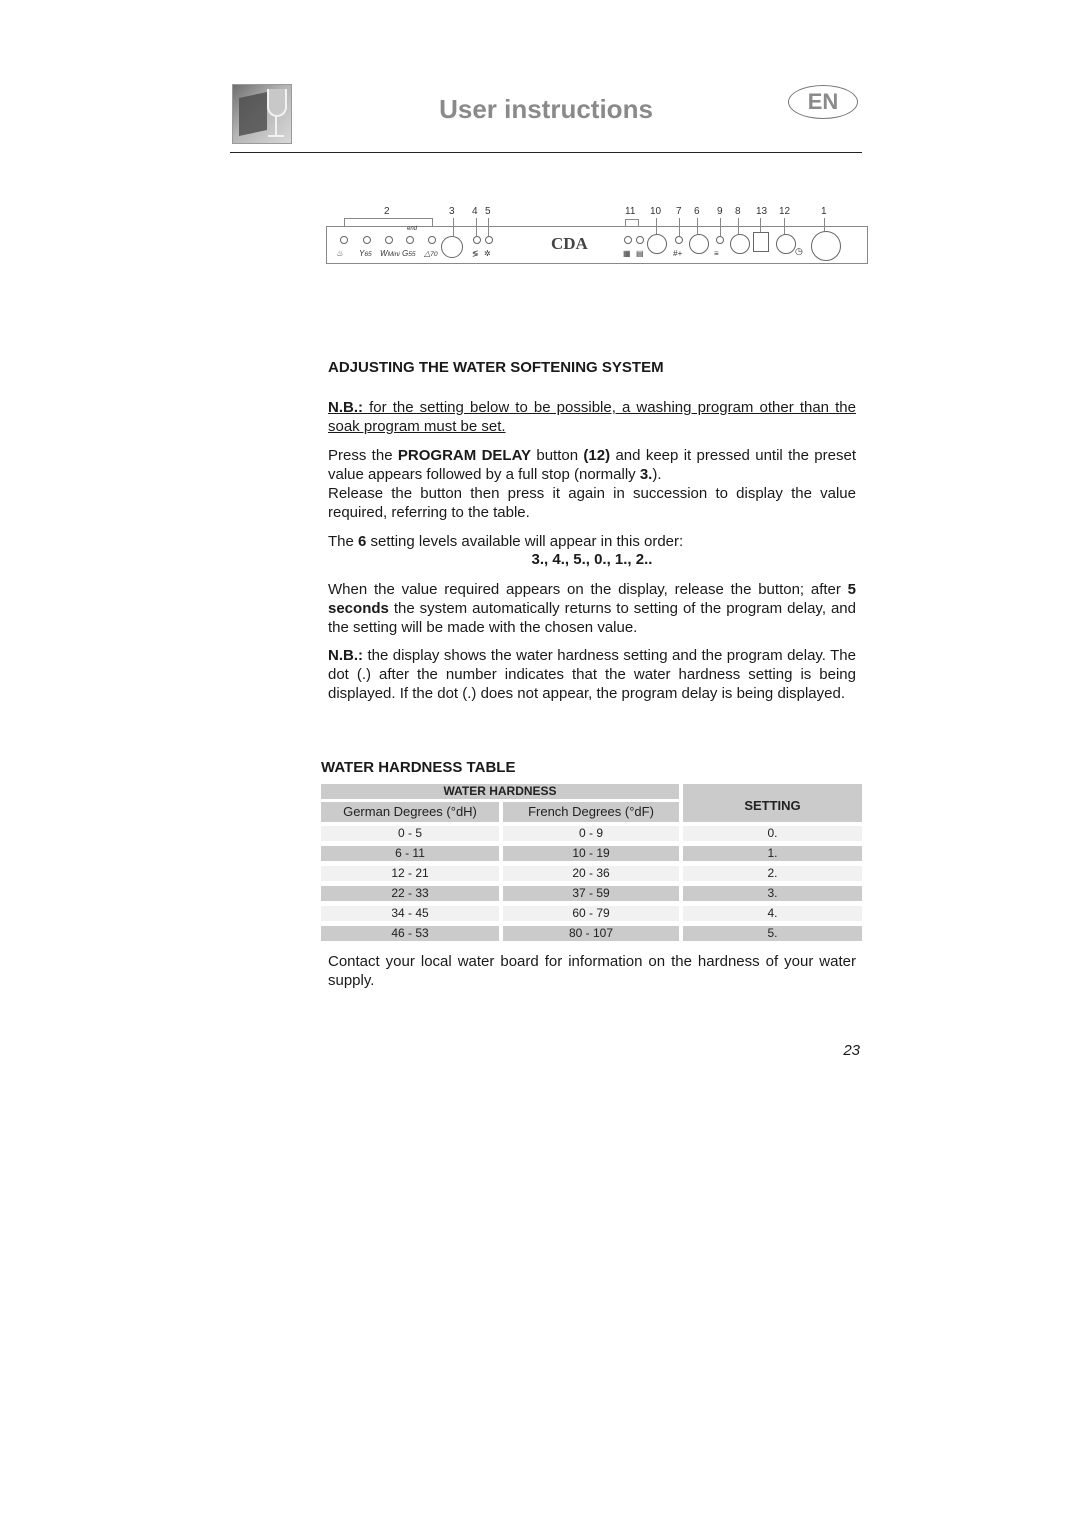 This screenshot has width=1080, height=1528. What do you see at coordinates (365, 253) in the screenshot?
I see `program-65-icon: Y65` at bounding box center [365, 253].